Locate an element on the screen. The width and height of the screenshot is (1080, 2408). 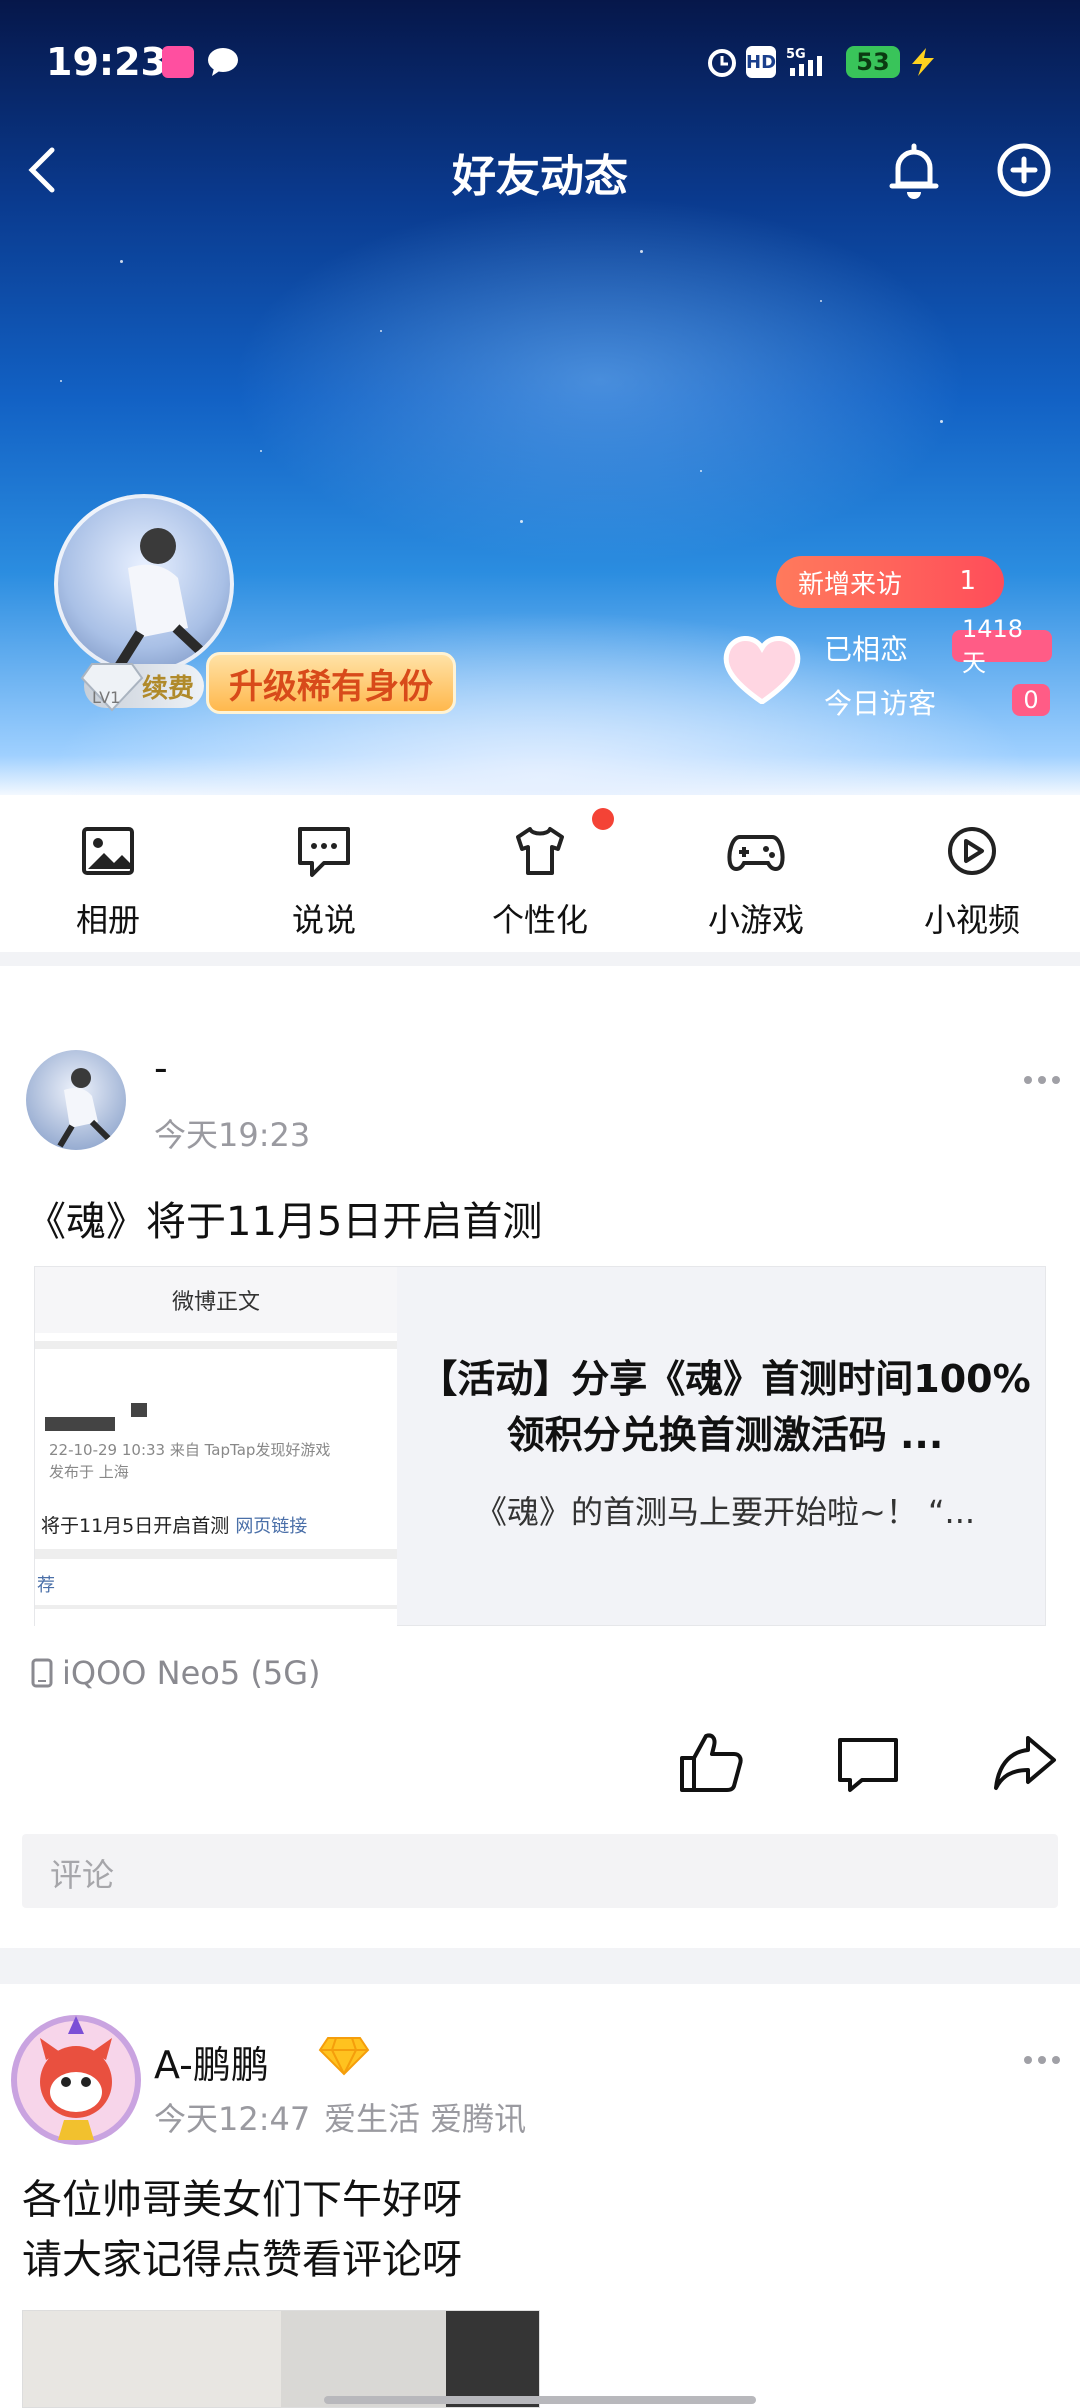
charging-icon is located at coordinates (923, 62).